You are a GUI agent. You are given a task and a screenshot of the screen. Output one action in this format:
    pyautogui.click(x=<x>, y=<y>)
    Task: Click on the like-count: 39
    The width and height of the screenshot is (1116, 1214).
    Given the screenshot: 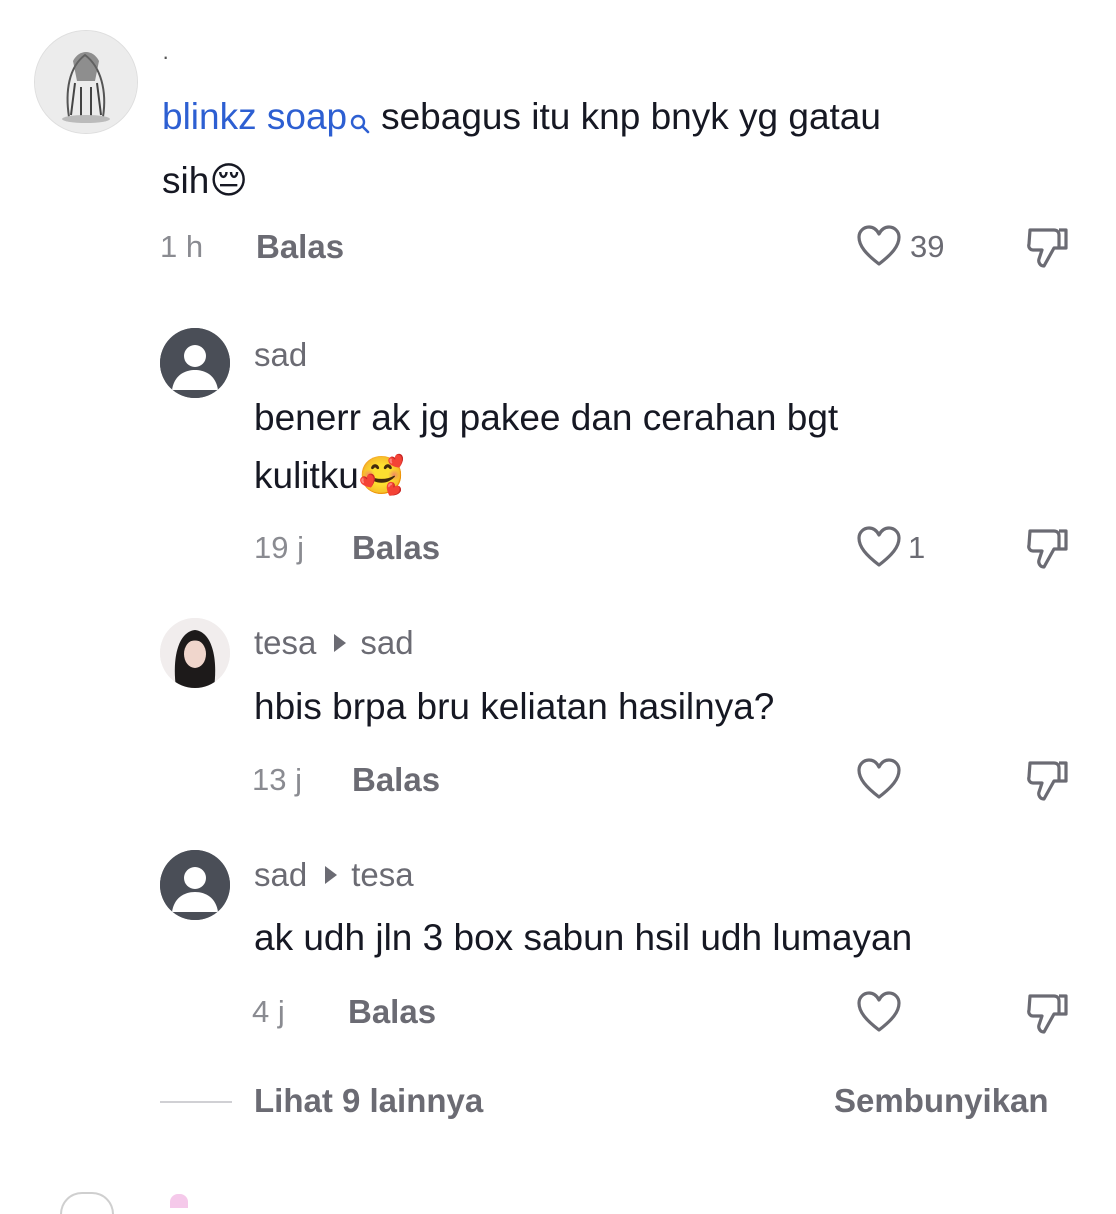 What is the action you would take?
    pyautogui.click(x=927, y=246)
    